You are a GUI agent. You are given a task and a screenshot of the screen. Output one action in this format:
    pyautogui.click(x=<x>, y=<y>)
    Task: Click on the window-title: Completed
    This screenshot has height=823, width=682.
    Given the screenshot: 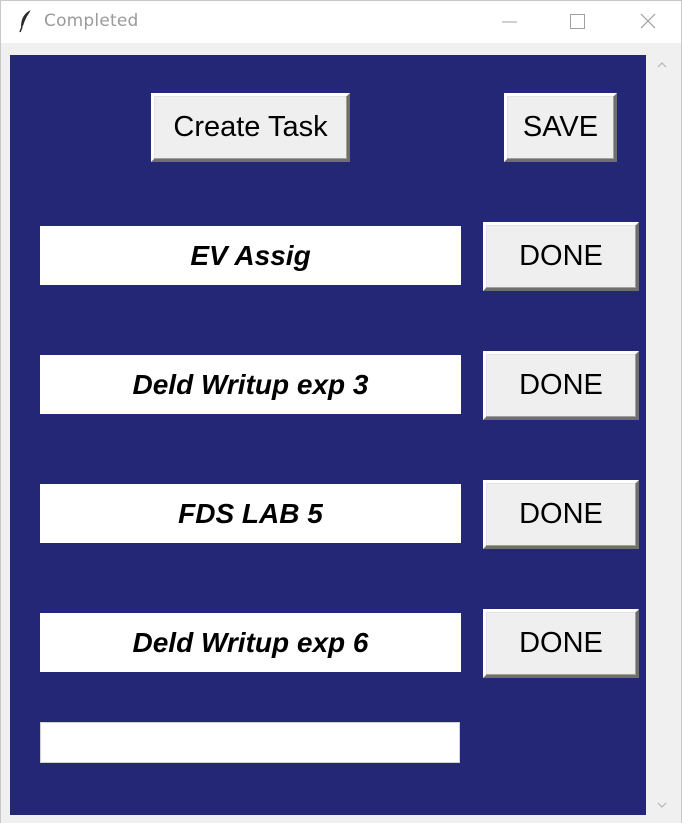 What is the action you would take?
    pyautogui.click(x=91, y=21)
    